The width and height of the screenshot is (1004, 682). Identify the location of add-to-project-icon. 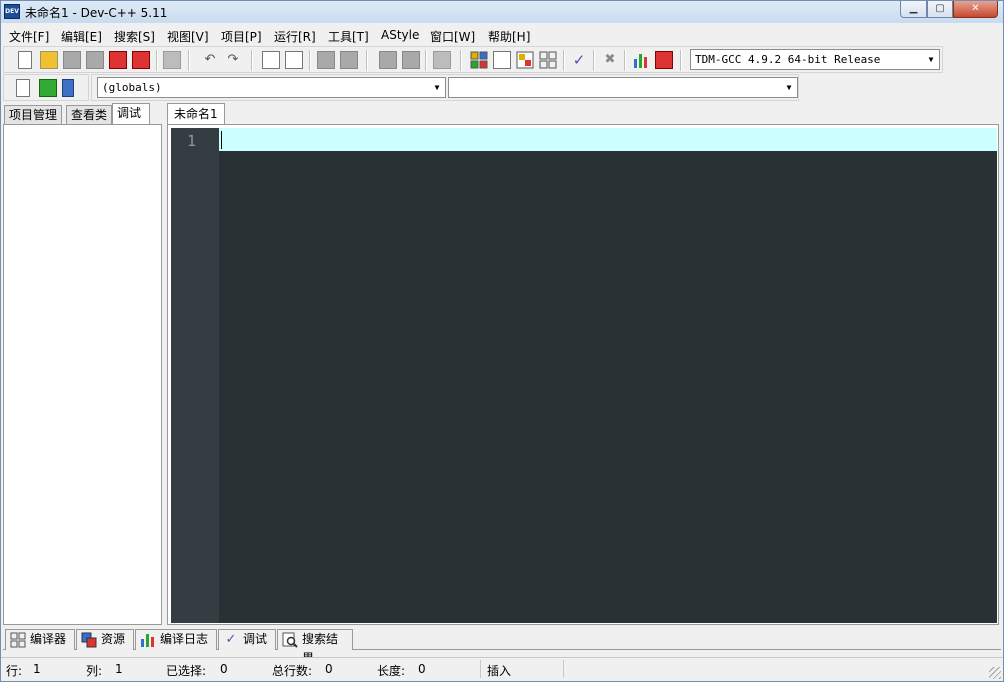
(388, 60).